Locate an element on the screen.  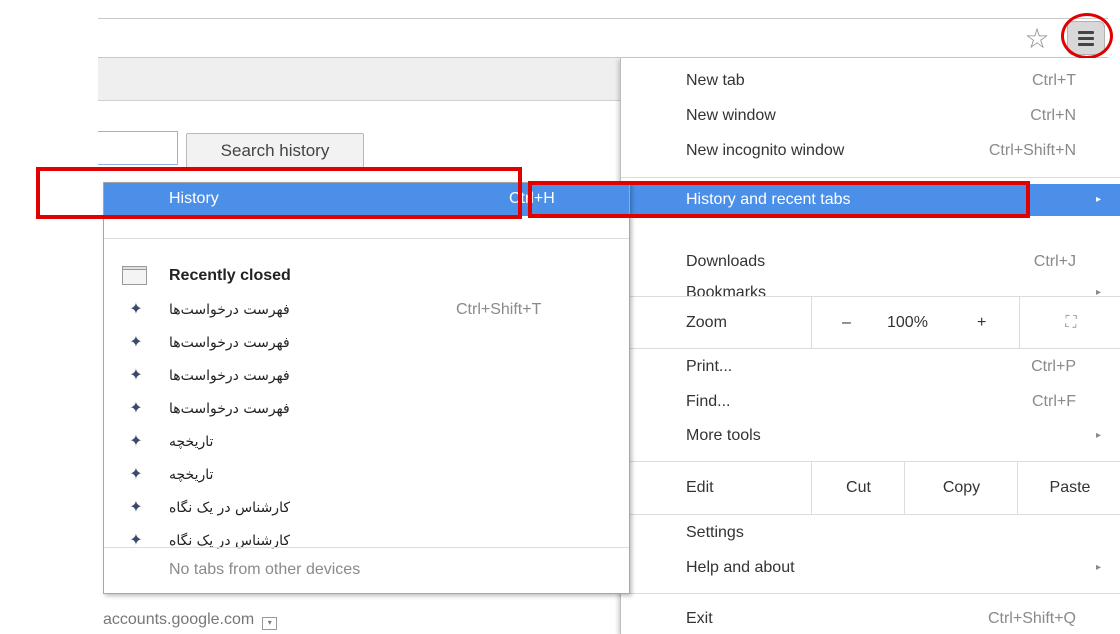
address-bar is located at coordinates (603, 38).